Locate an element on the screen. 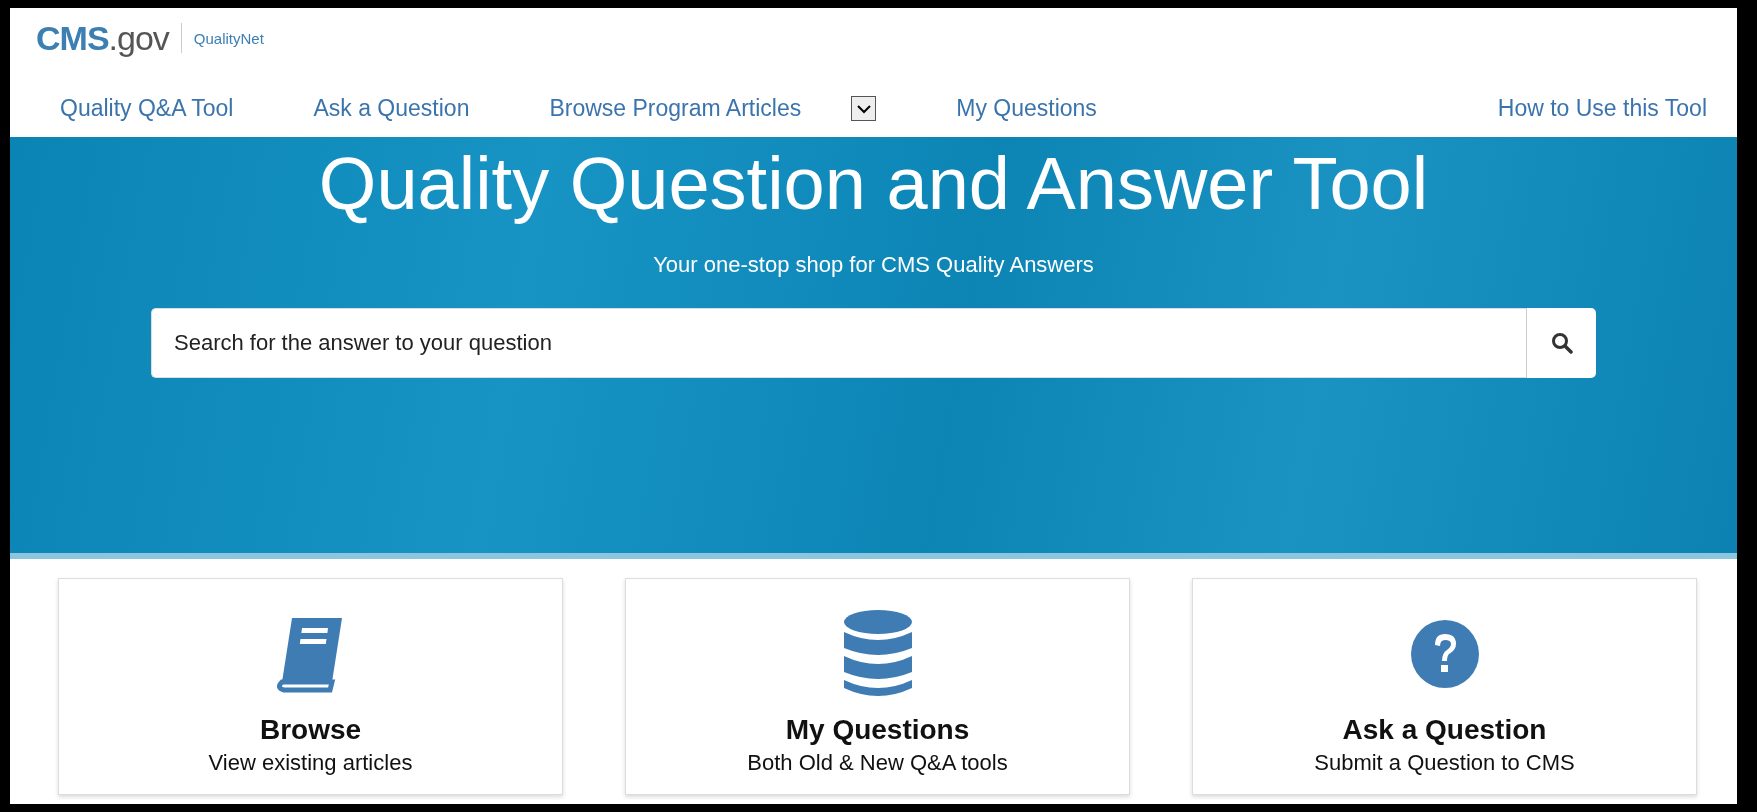 Image resolution: width=1757 pixels, height=812 pixels. card-title: Browse is located at coordinates (310, 730).